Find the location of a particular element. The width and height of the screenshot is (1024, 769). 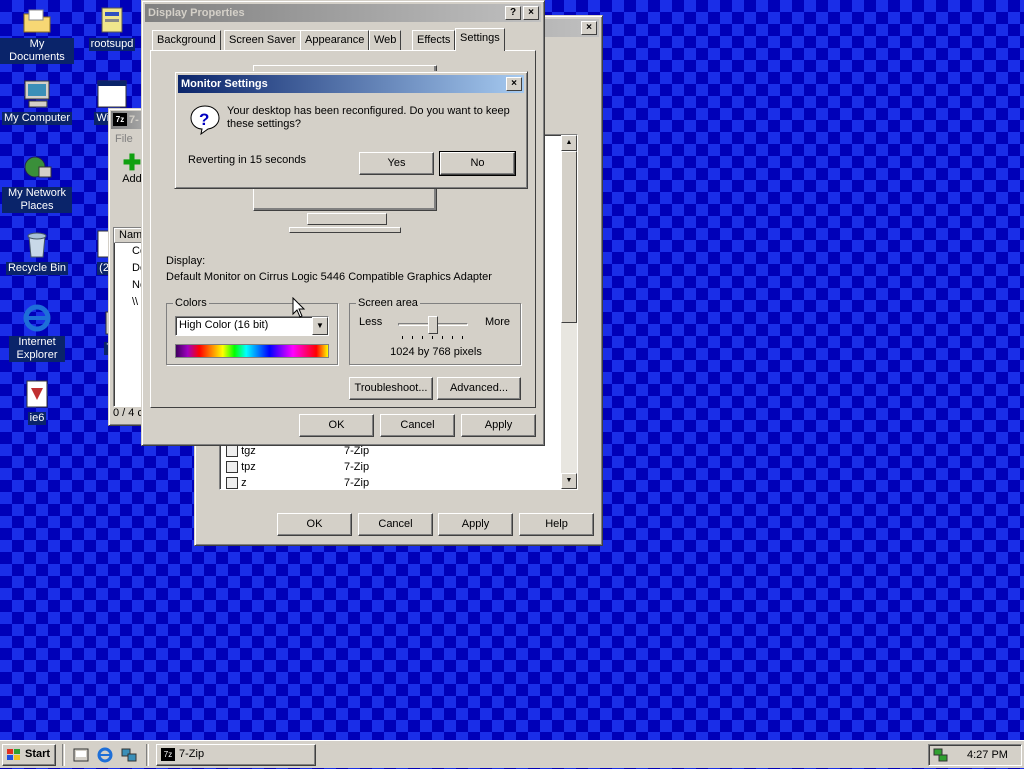

desktop-icon-my-documents: My Documents is located at coordinates (37, 34).